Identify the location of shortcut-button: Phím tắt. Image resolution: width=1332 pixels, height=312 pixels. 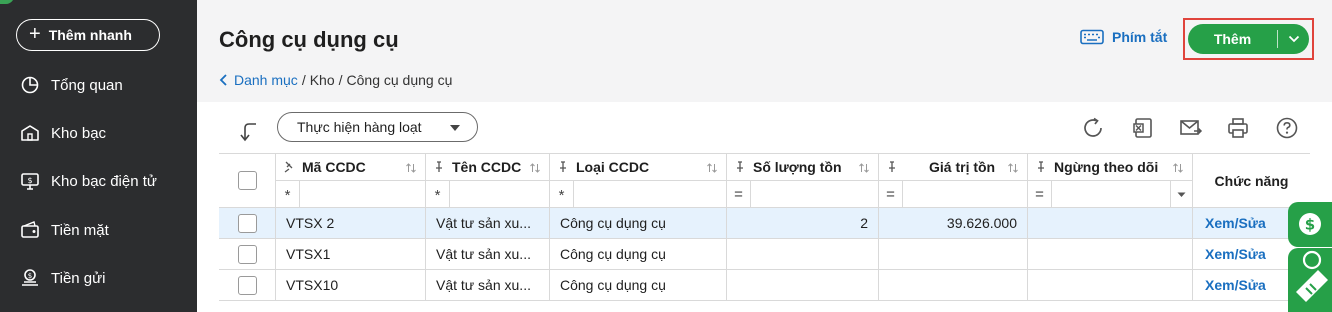
(1123, 37).